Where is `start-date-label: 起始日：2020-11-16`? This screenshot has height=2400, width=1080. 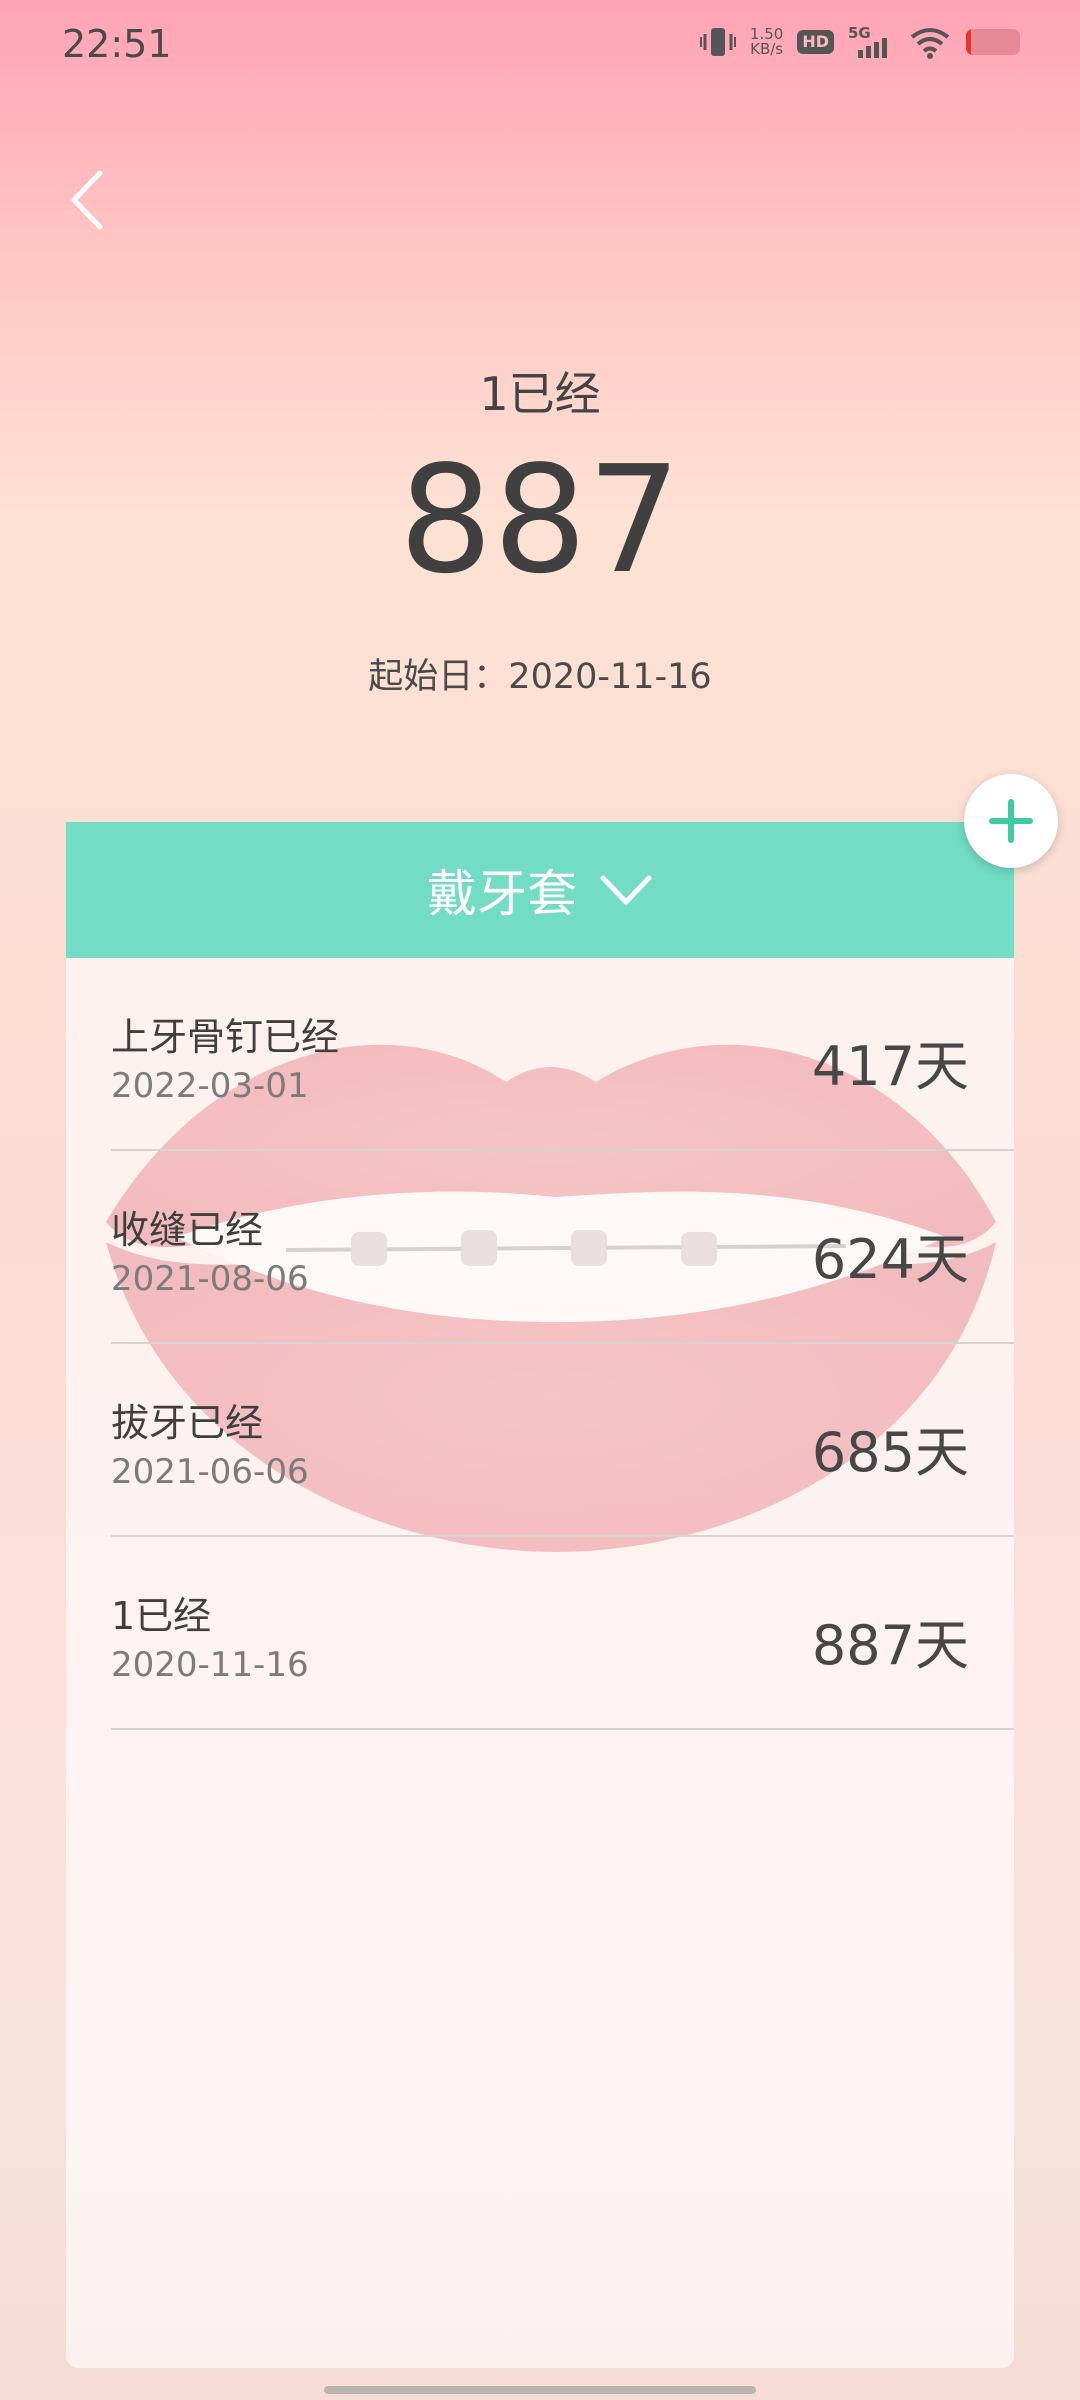
start-date-label: 起始日：2020-11-16 is located at coordinates (540, 677).